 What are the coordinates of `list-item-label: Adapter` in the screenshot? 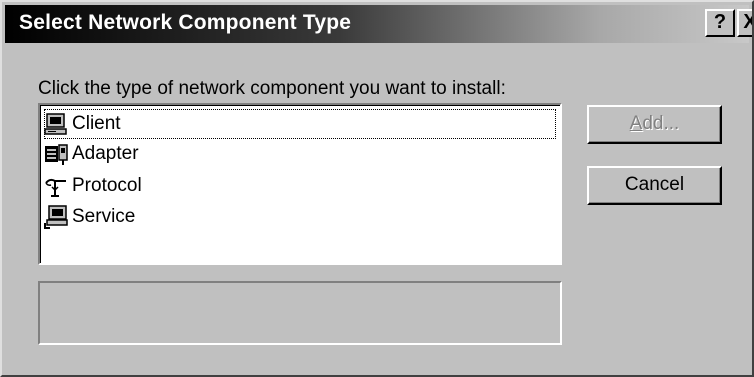 It's located at (105, 153).